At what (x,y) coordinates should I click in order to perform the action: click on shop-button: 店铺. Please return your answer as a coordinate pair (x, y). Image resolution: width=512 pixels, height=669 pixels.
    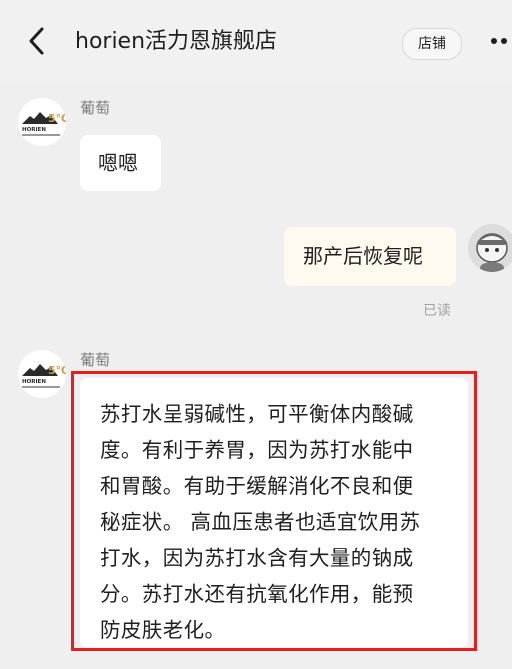
    Looking at the image, I should click on (432, 44).